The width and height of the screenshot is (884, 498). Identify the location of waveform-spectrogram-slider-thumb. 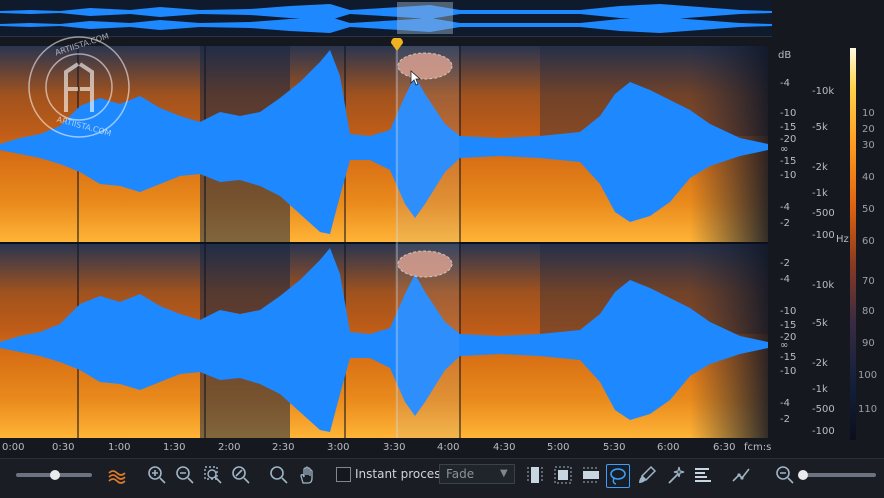
(55, 475).